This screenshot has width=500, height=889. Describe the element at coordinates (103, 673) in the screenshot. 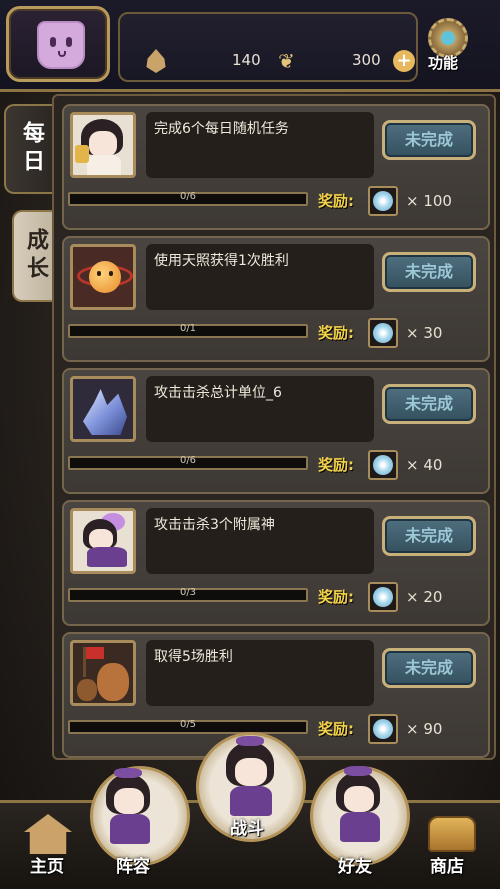

I see `bear-flag-icon` at that location.